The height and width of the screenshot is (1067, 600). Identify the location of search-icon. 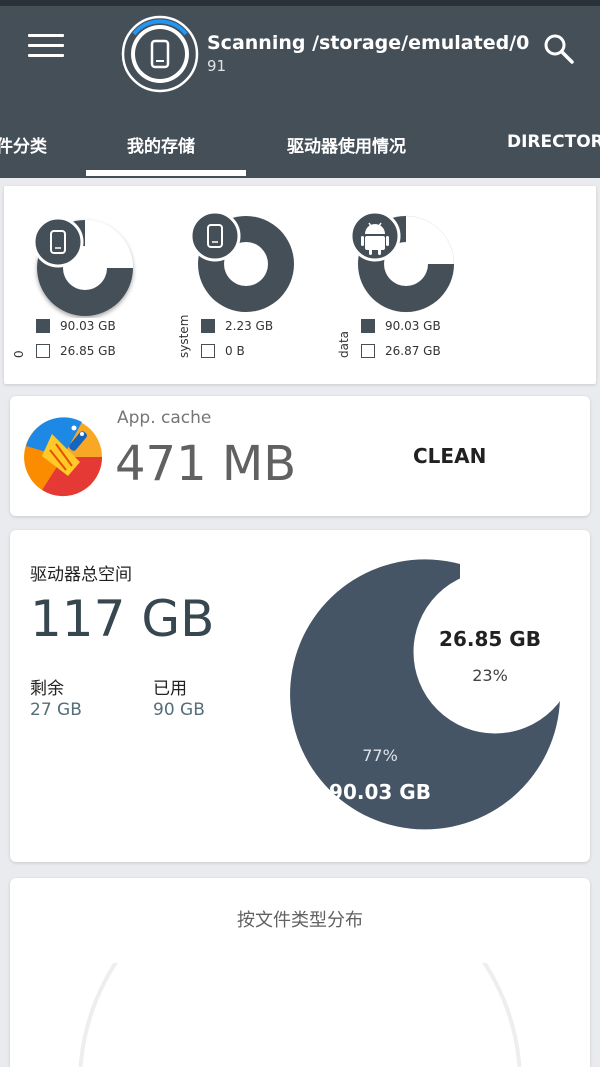
(558, 48).